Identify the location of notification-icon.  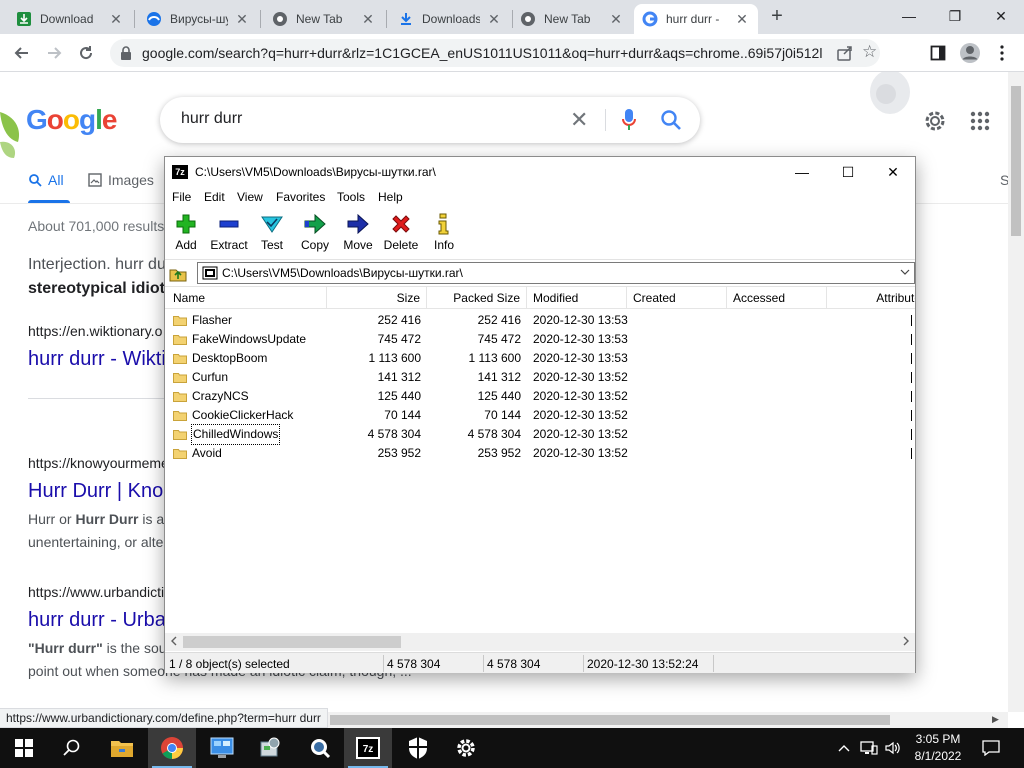
(991, 748).